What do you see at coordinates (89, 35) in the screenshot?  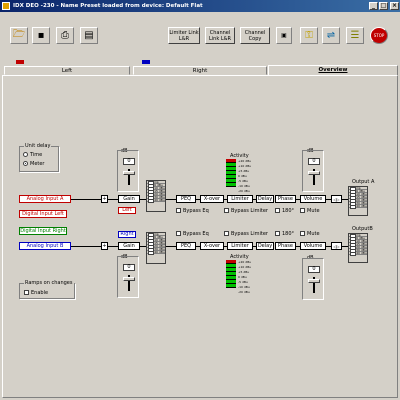 I see `document-icon: ▤` at bounding box center [89, 35].